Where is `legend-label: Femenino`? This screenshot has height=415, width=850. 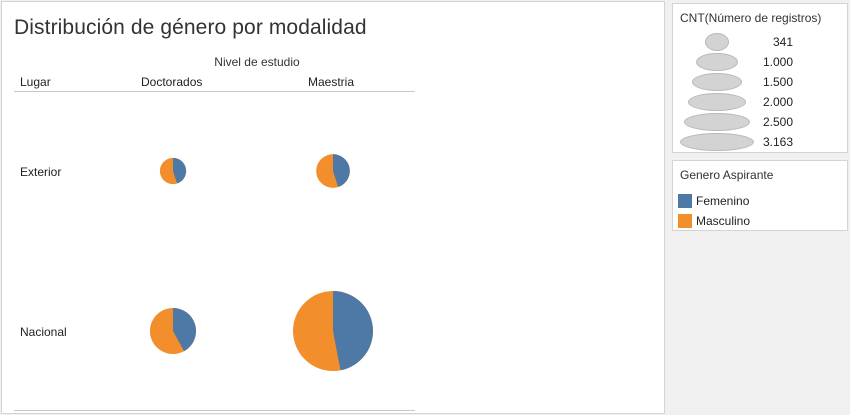
legend-label: Femenino is located at coordinates (723, 201).